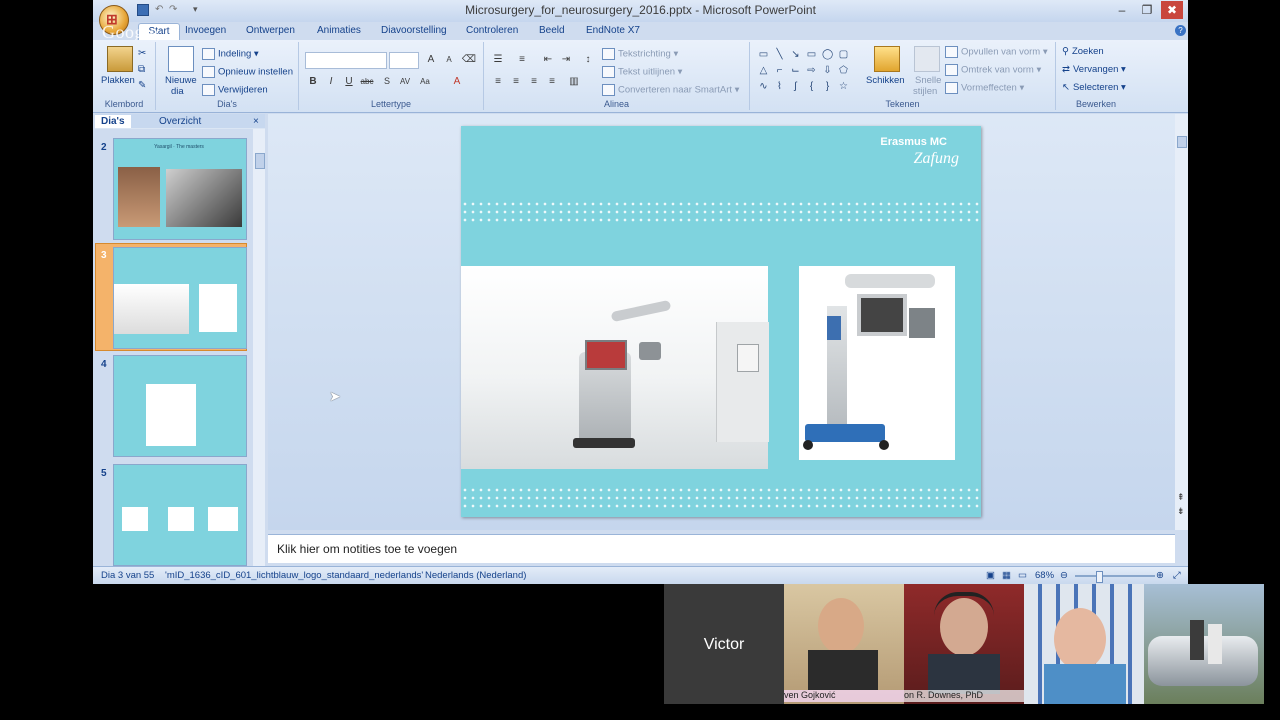 The image size is (1280, 720). What do you see at coordinates (1181, 511) in the screenshot?
I see `next-slide-icon: ⇟` at bounding box center [1181, 511].